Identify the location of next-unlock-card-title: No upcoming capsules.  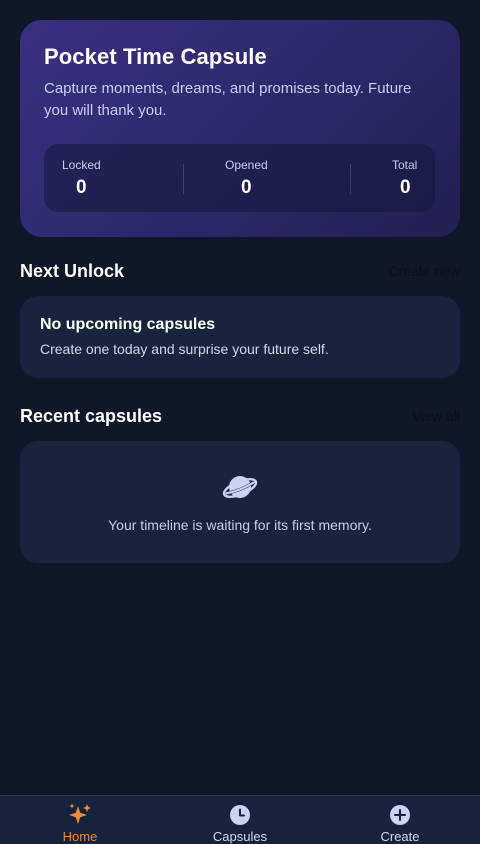
(128, 324).